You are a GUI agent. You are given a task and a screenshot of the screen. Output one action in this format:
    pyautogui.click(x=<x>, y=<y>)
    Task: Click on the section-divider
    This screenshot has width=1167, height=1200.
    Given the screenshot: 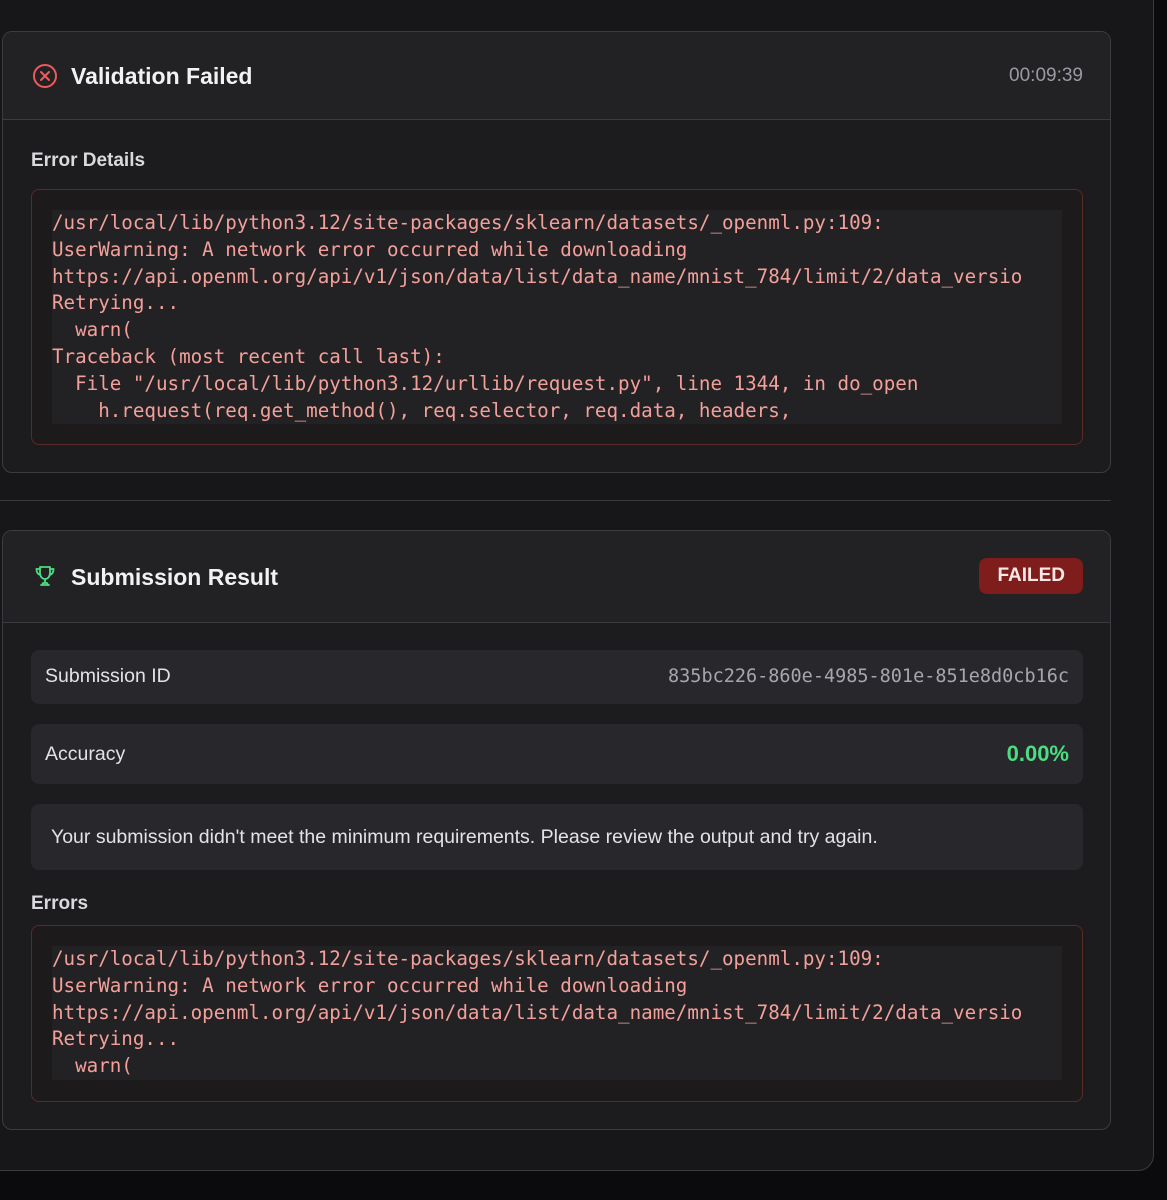 What is the action you would take?
    pyautogui.click(x=555, y=500)
    